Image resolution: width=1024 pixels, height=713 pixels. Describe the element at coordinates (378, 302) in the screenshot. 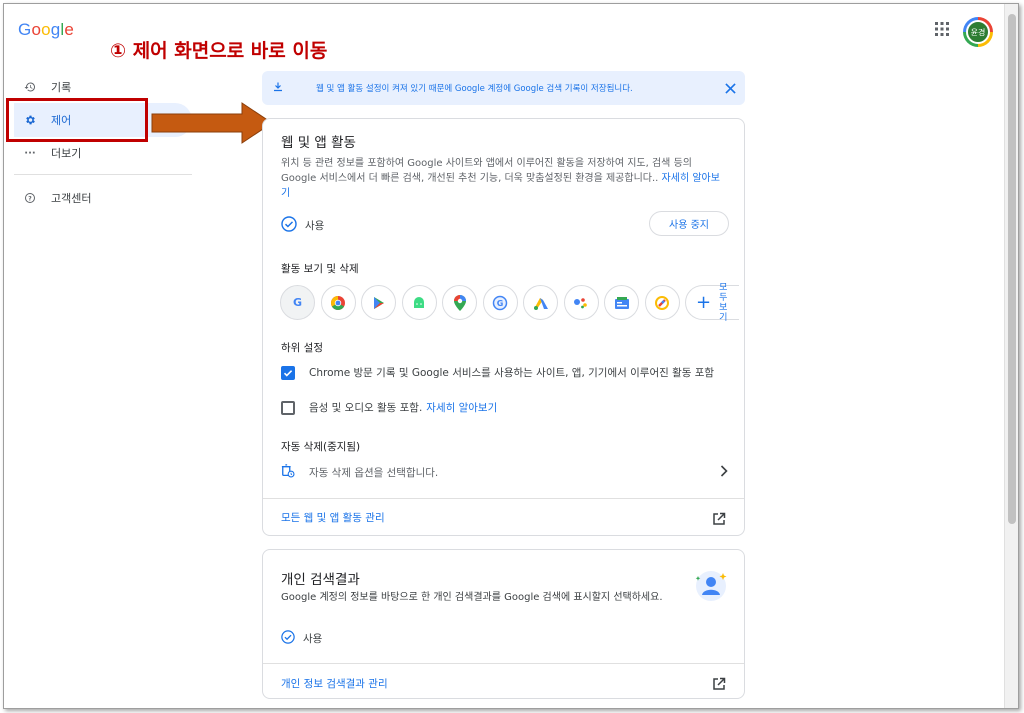

I see `play-app-icon` at that location.